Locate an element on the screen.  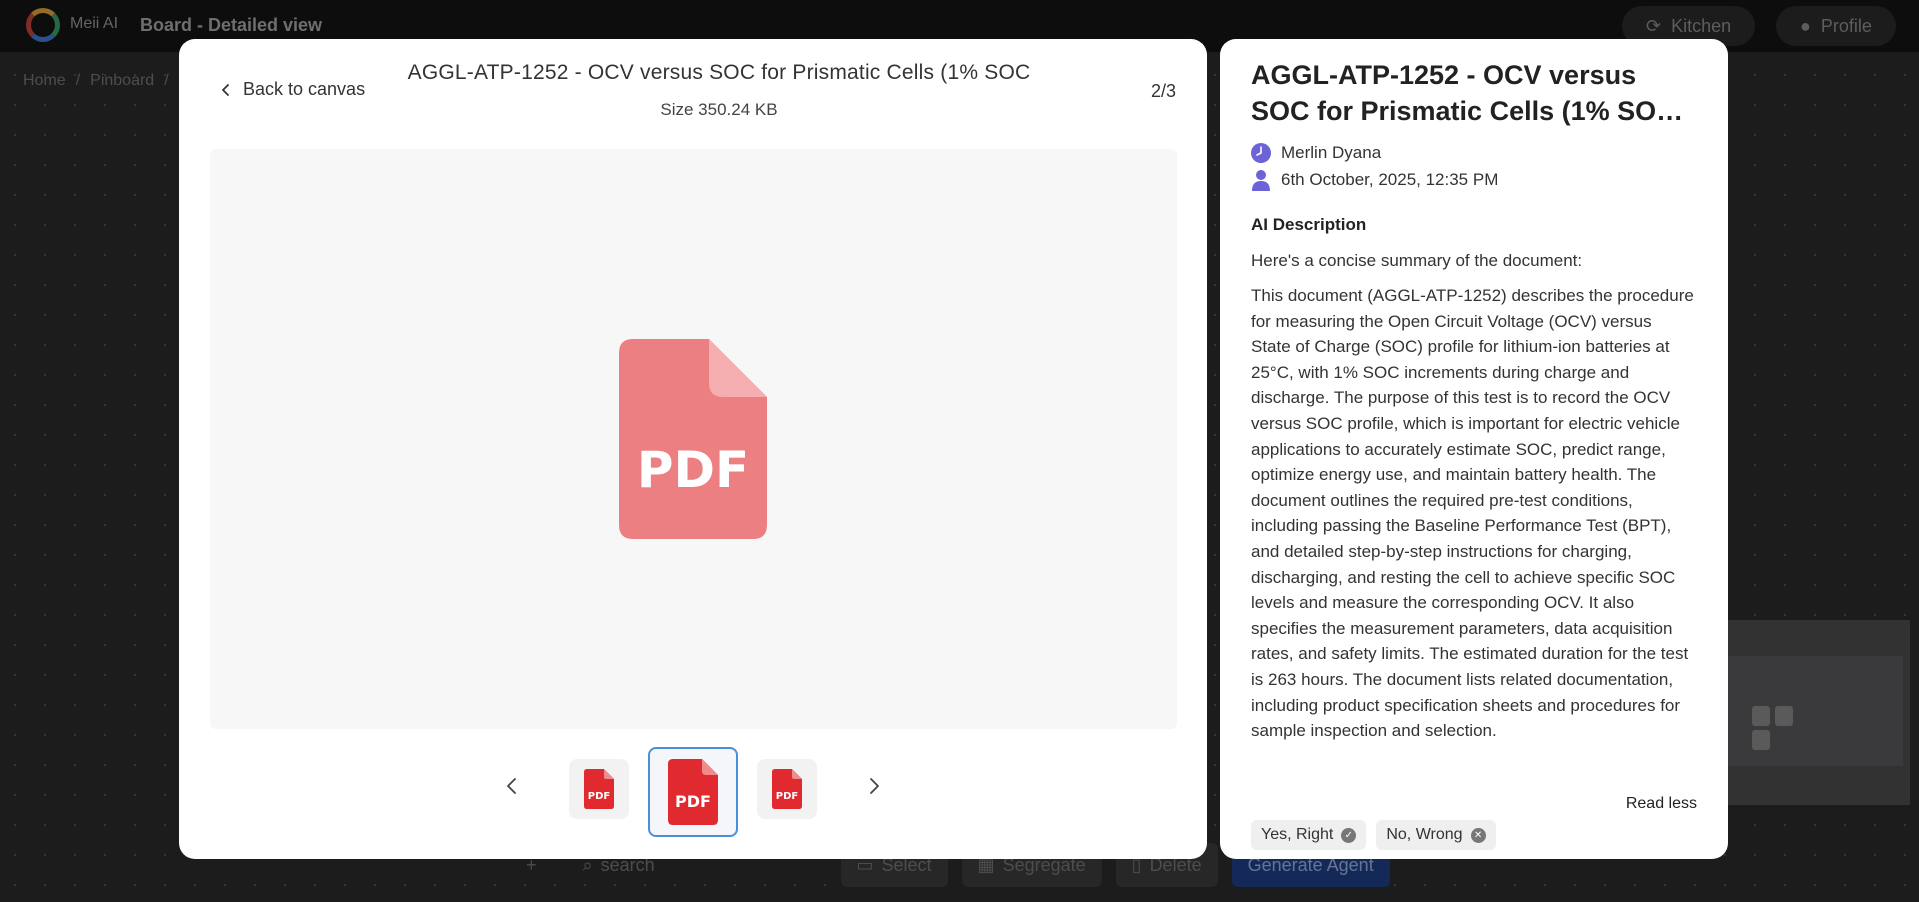
thumbnail-3: PDF is located at coordinates (787, 789).